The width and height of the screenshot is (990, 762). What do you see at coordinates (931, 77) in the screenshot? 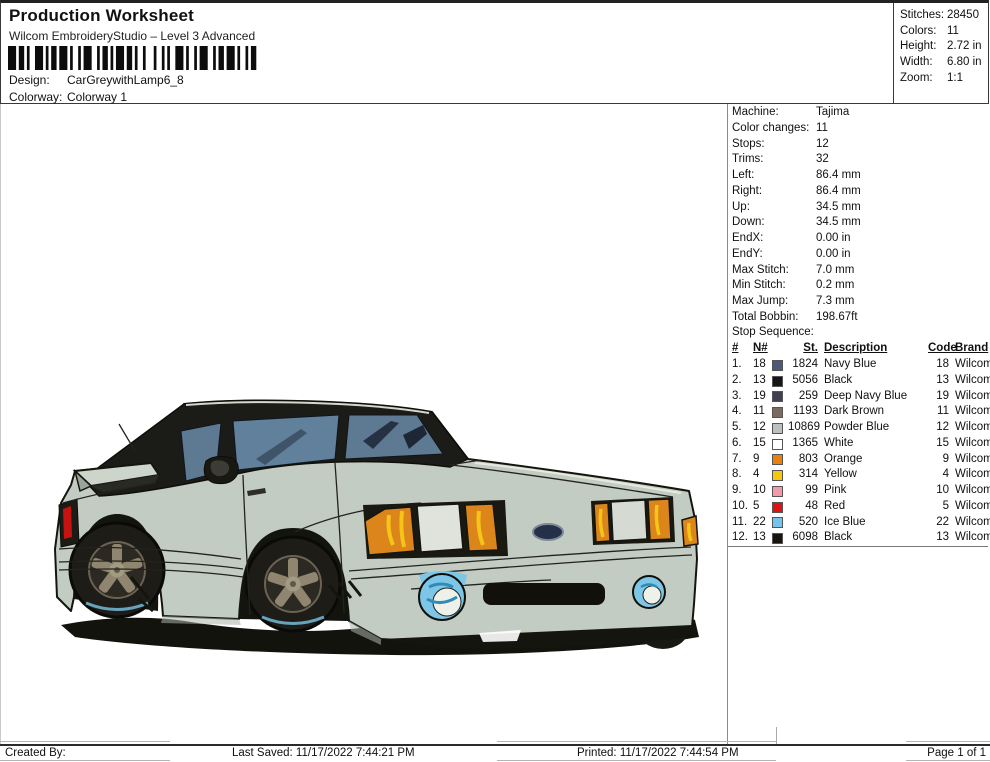
I see `stat-zoom: Zoom: 1:1` at bounding box center [931, 77].